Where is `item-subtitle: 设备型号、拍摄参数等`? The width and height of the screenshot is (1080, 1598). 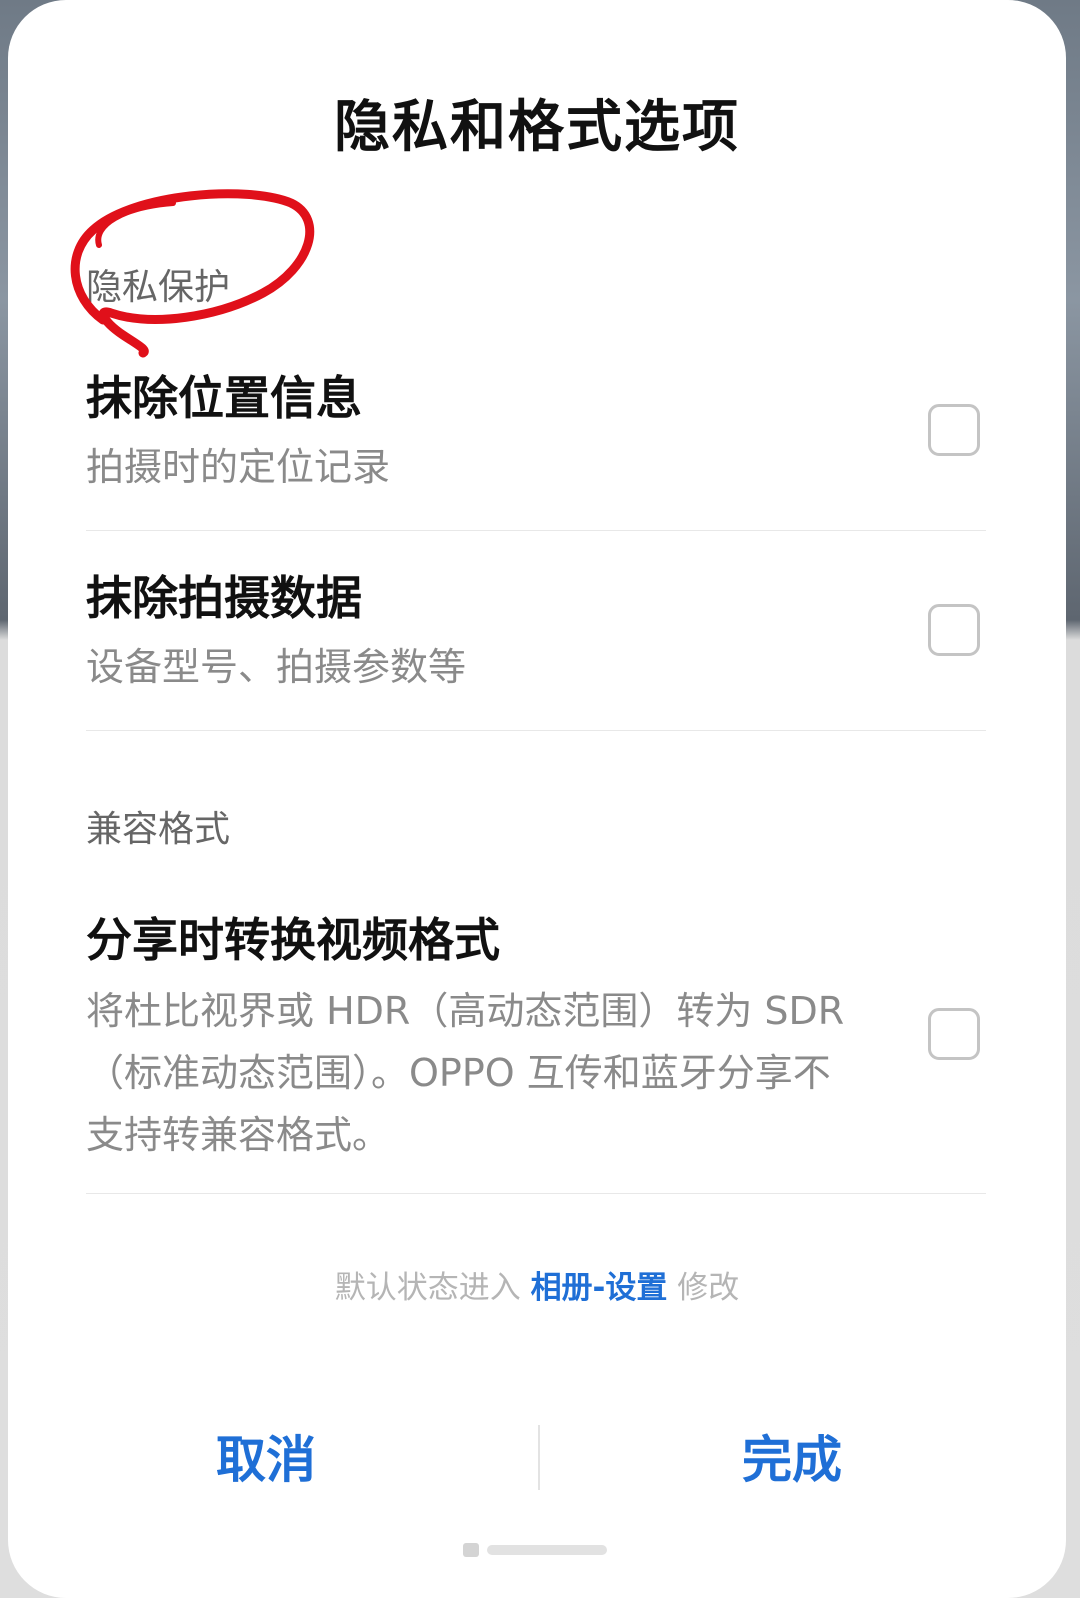 item-subtitle: 设备型号、拍摄参数等 is located at coordinates (276, 667).